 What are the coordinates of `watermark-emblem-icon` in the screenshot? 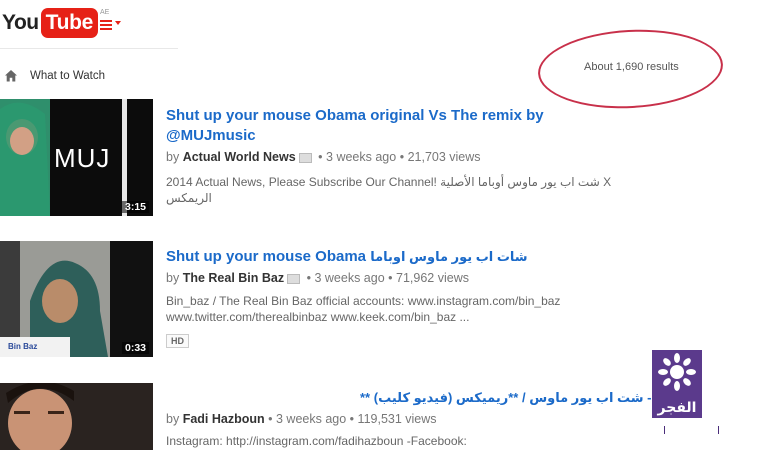 It's located at (677, 374).